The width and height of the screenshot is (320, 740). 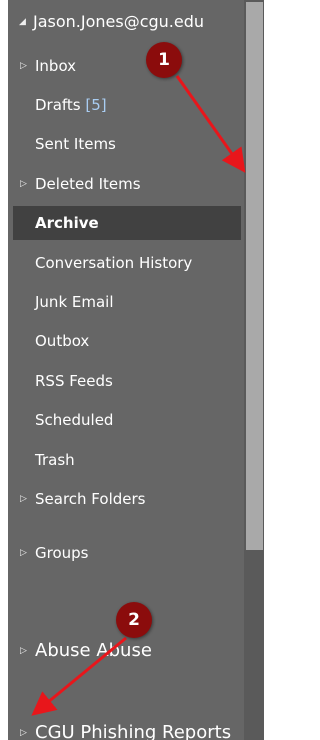 I want to click on groups-header: ▷ Groups, so click(x=126, y=553).